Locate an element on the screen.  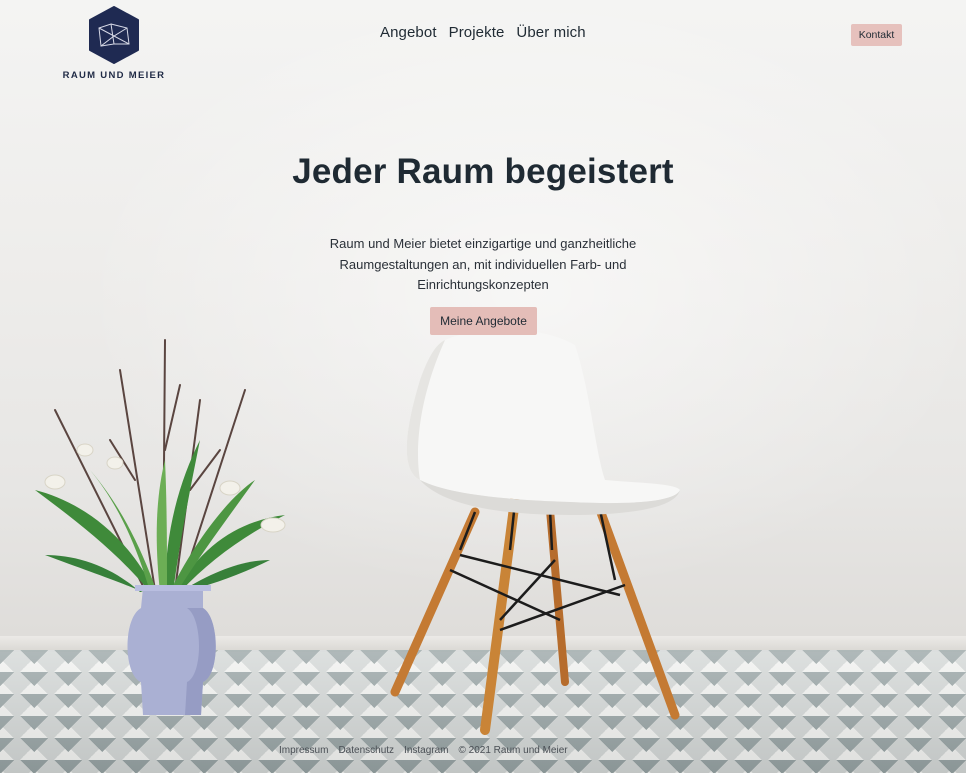
footer-link-instagram: Instagram is located at coordinates (426, 750).